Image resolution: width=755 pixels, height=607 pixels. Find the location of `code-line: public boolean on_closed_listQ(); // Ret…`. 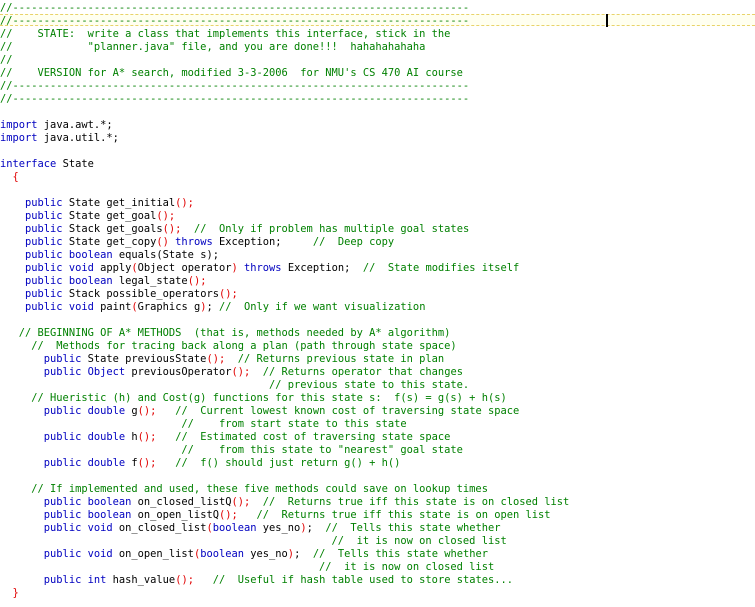

code-line: public boolean on_closed_listQ(); // Ret… is located at coordinates (377, 502).